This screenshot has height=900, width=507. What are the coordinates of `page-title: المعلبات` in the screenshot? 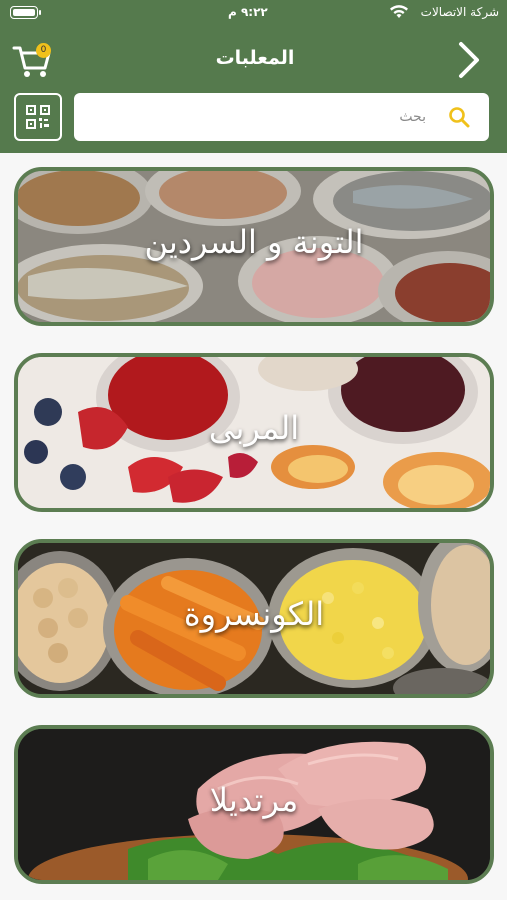 It's located at (255, 58).